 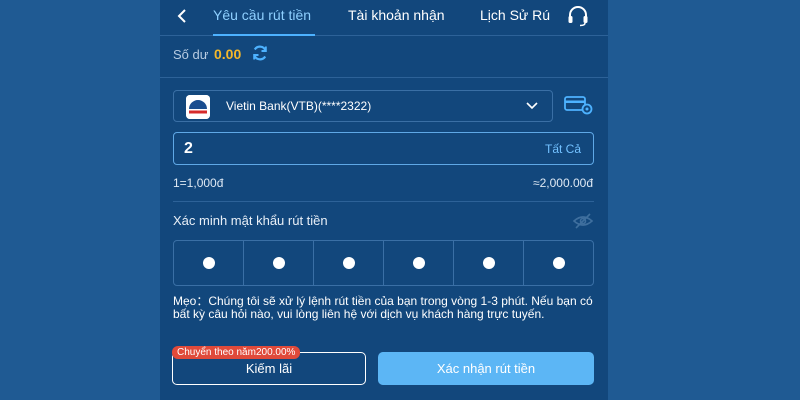 What do you see at coordinates (198, 183) in the screenshot?
I see `exchange-rate: 1=1,000đ` at bounding box center [198, 183].